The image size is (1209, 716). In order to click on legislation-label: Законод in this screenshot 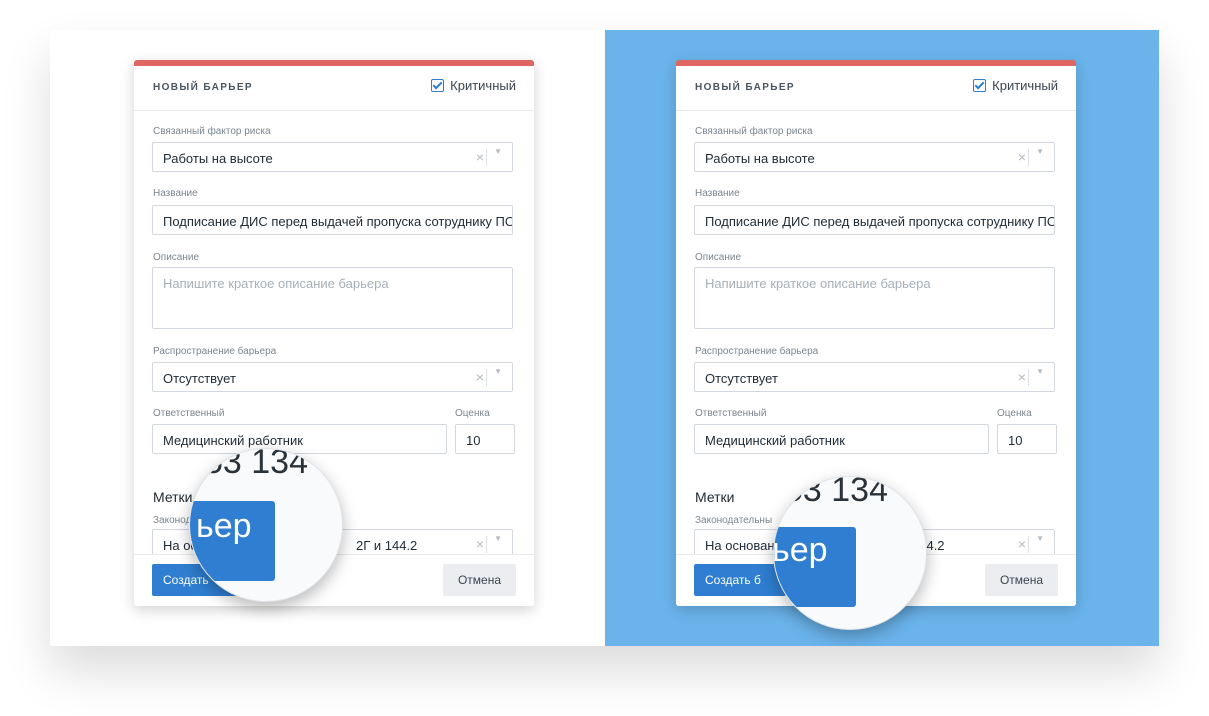, I will do `click(172, 520)`.